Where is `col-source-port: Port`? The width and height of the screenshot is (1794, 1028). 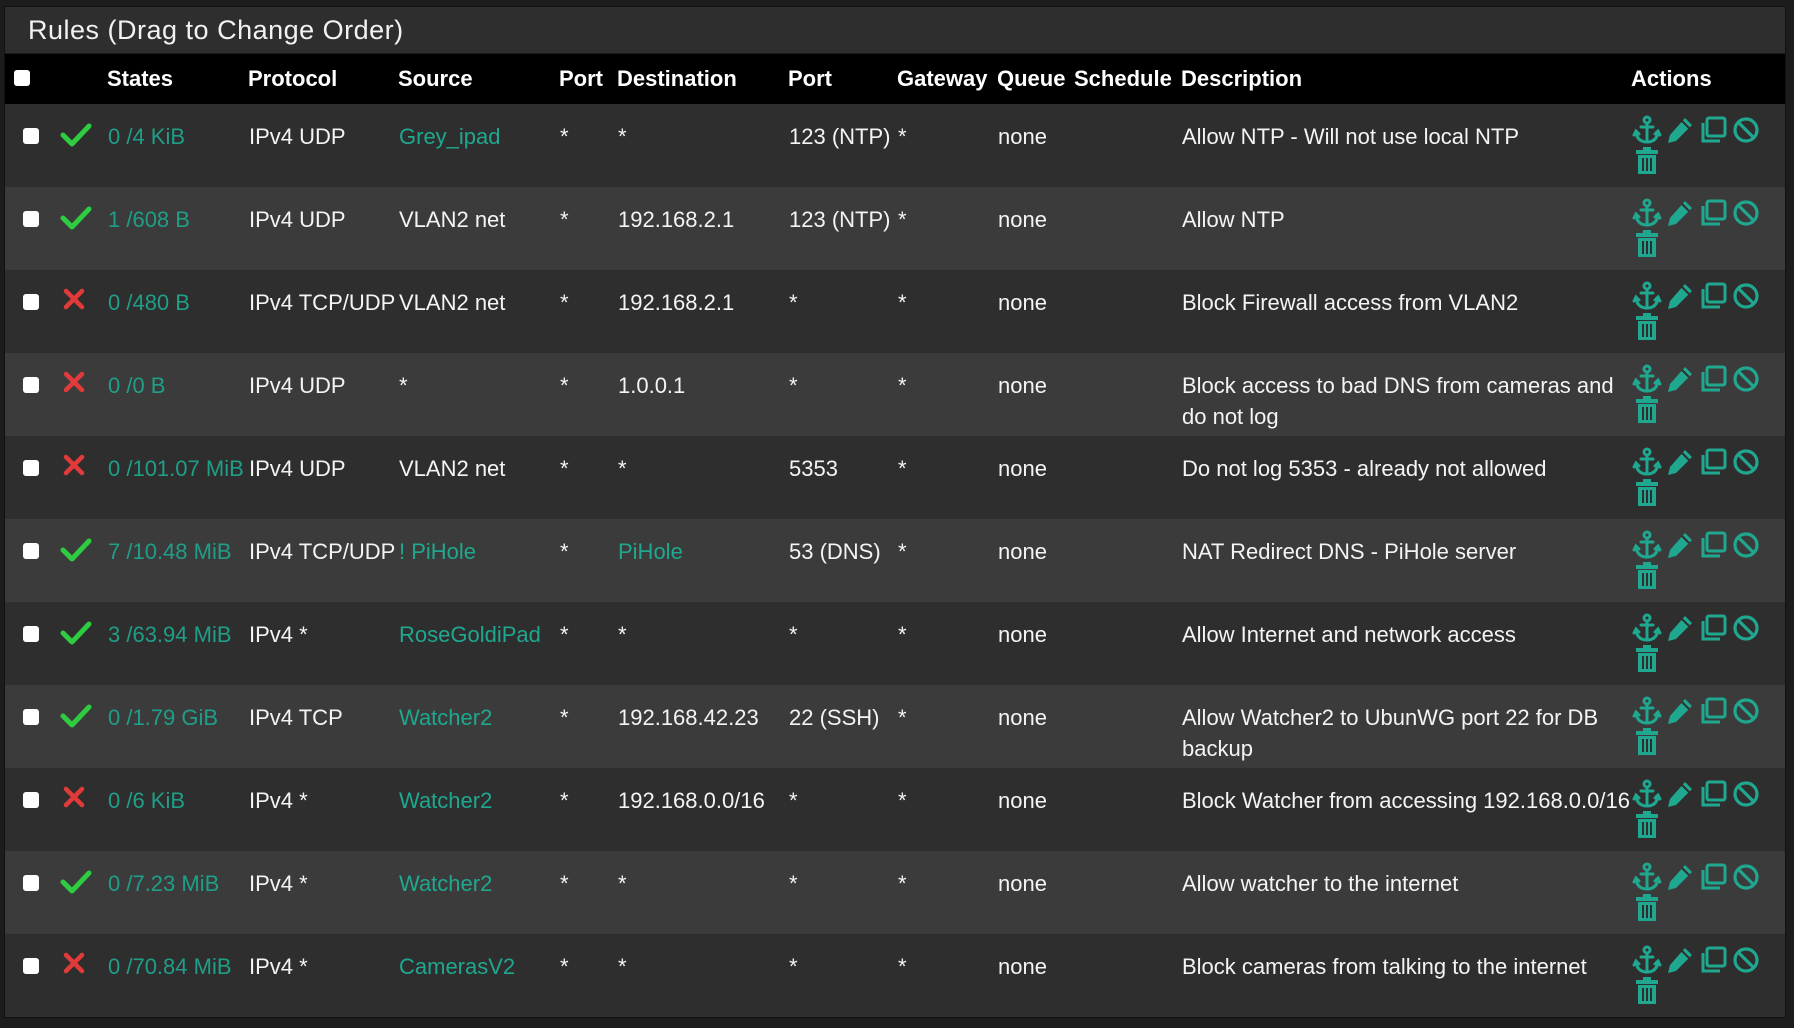
col-source-port: Port is located at coordinates (588, 79).